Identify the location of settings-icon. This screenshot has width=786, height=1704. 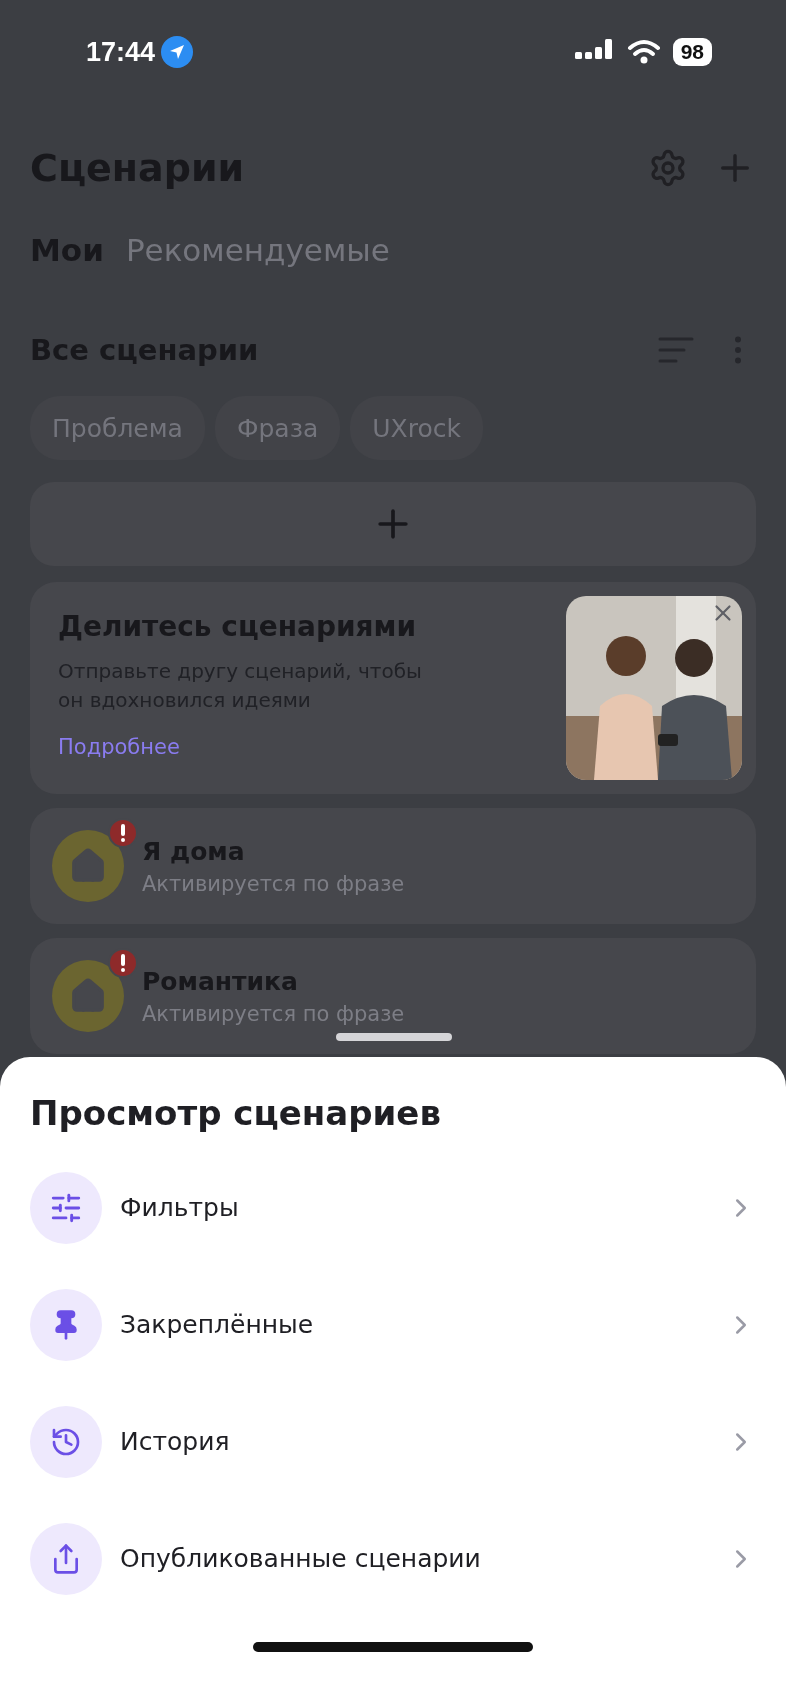
(668, 168).